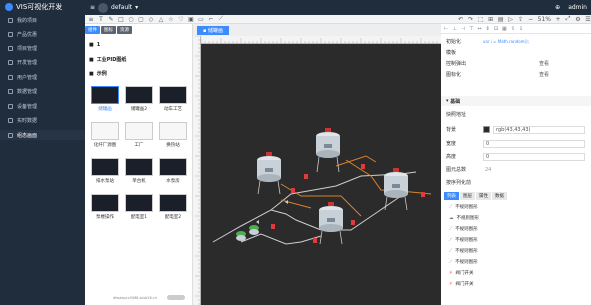  I want to click on settings-icon: ⚙, so click(578, 19).